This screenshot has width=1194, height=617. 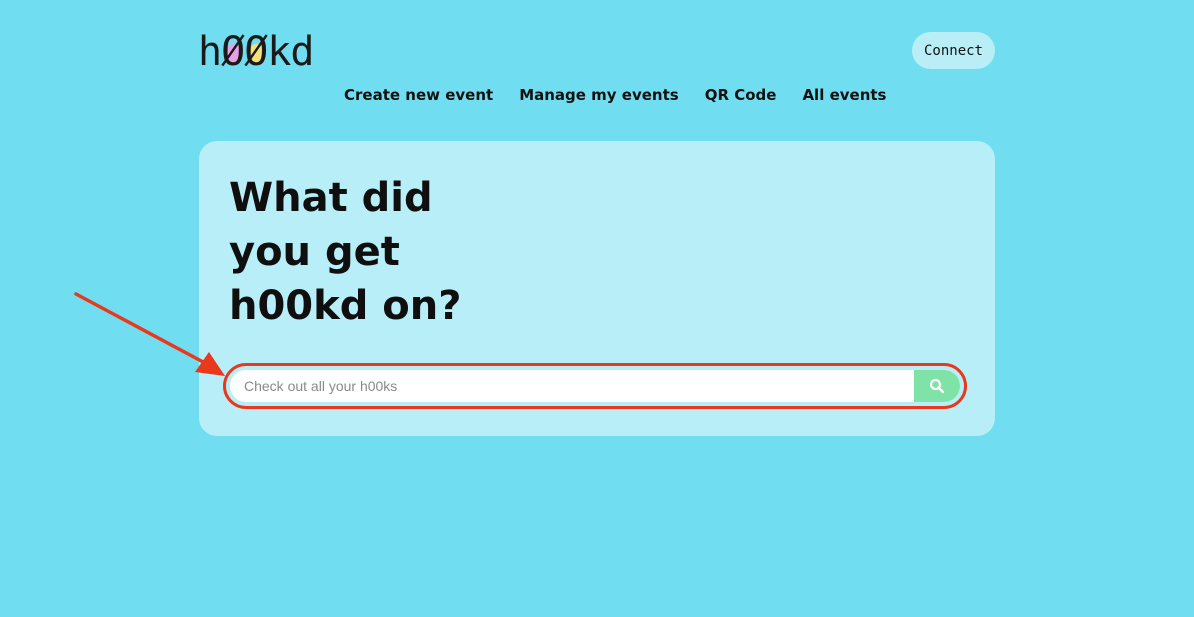 I want to click on search-button, so click(x=937, y=386).